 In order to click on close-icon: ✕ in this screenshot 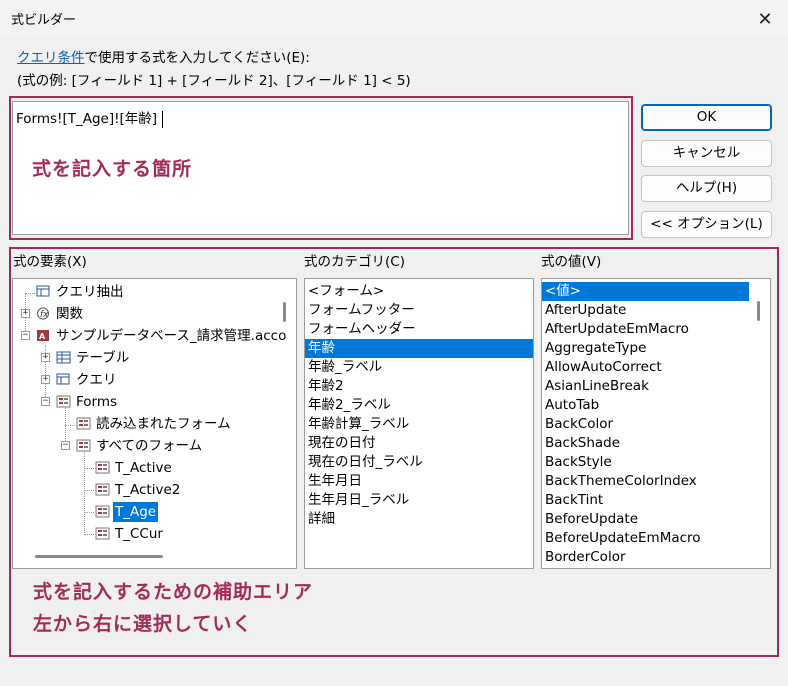, I will do `click(765, 19)`.